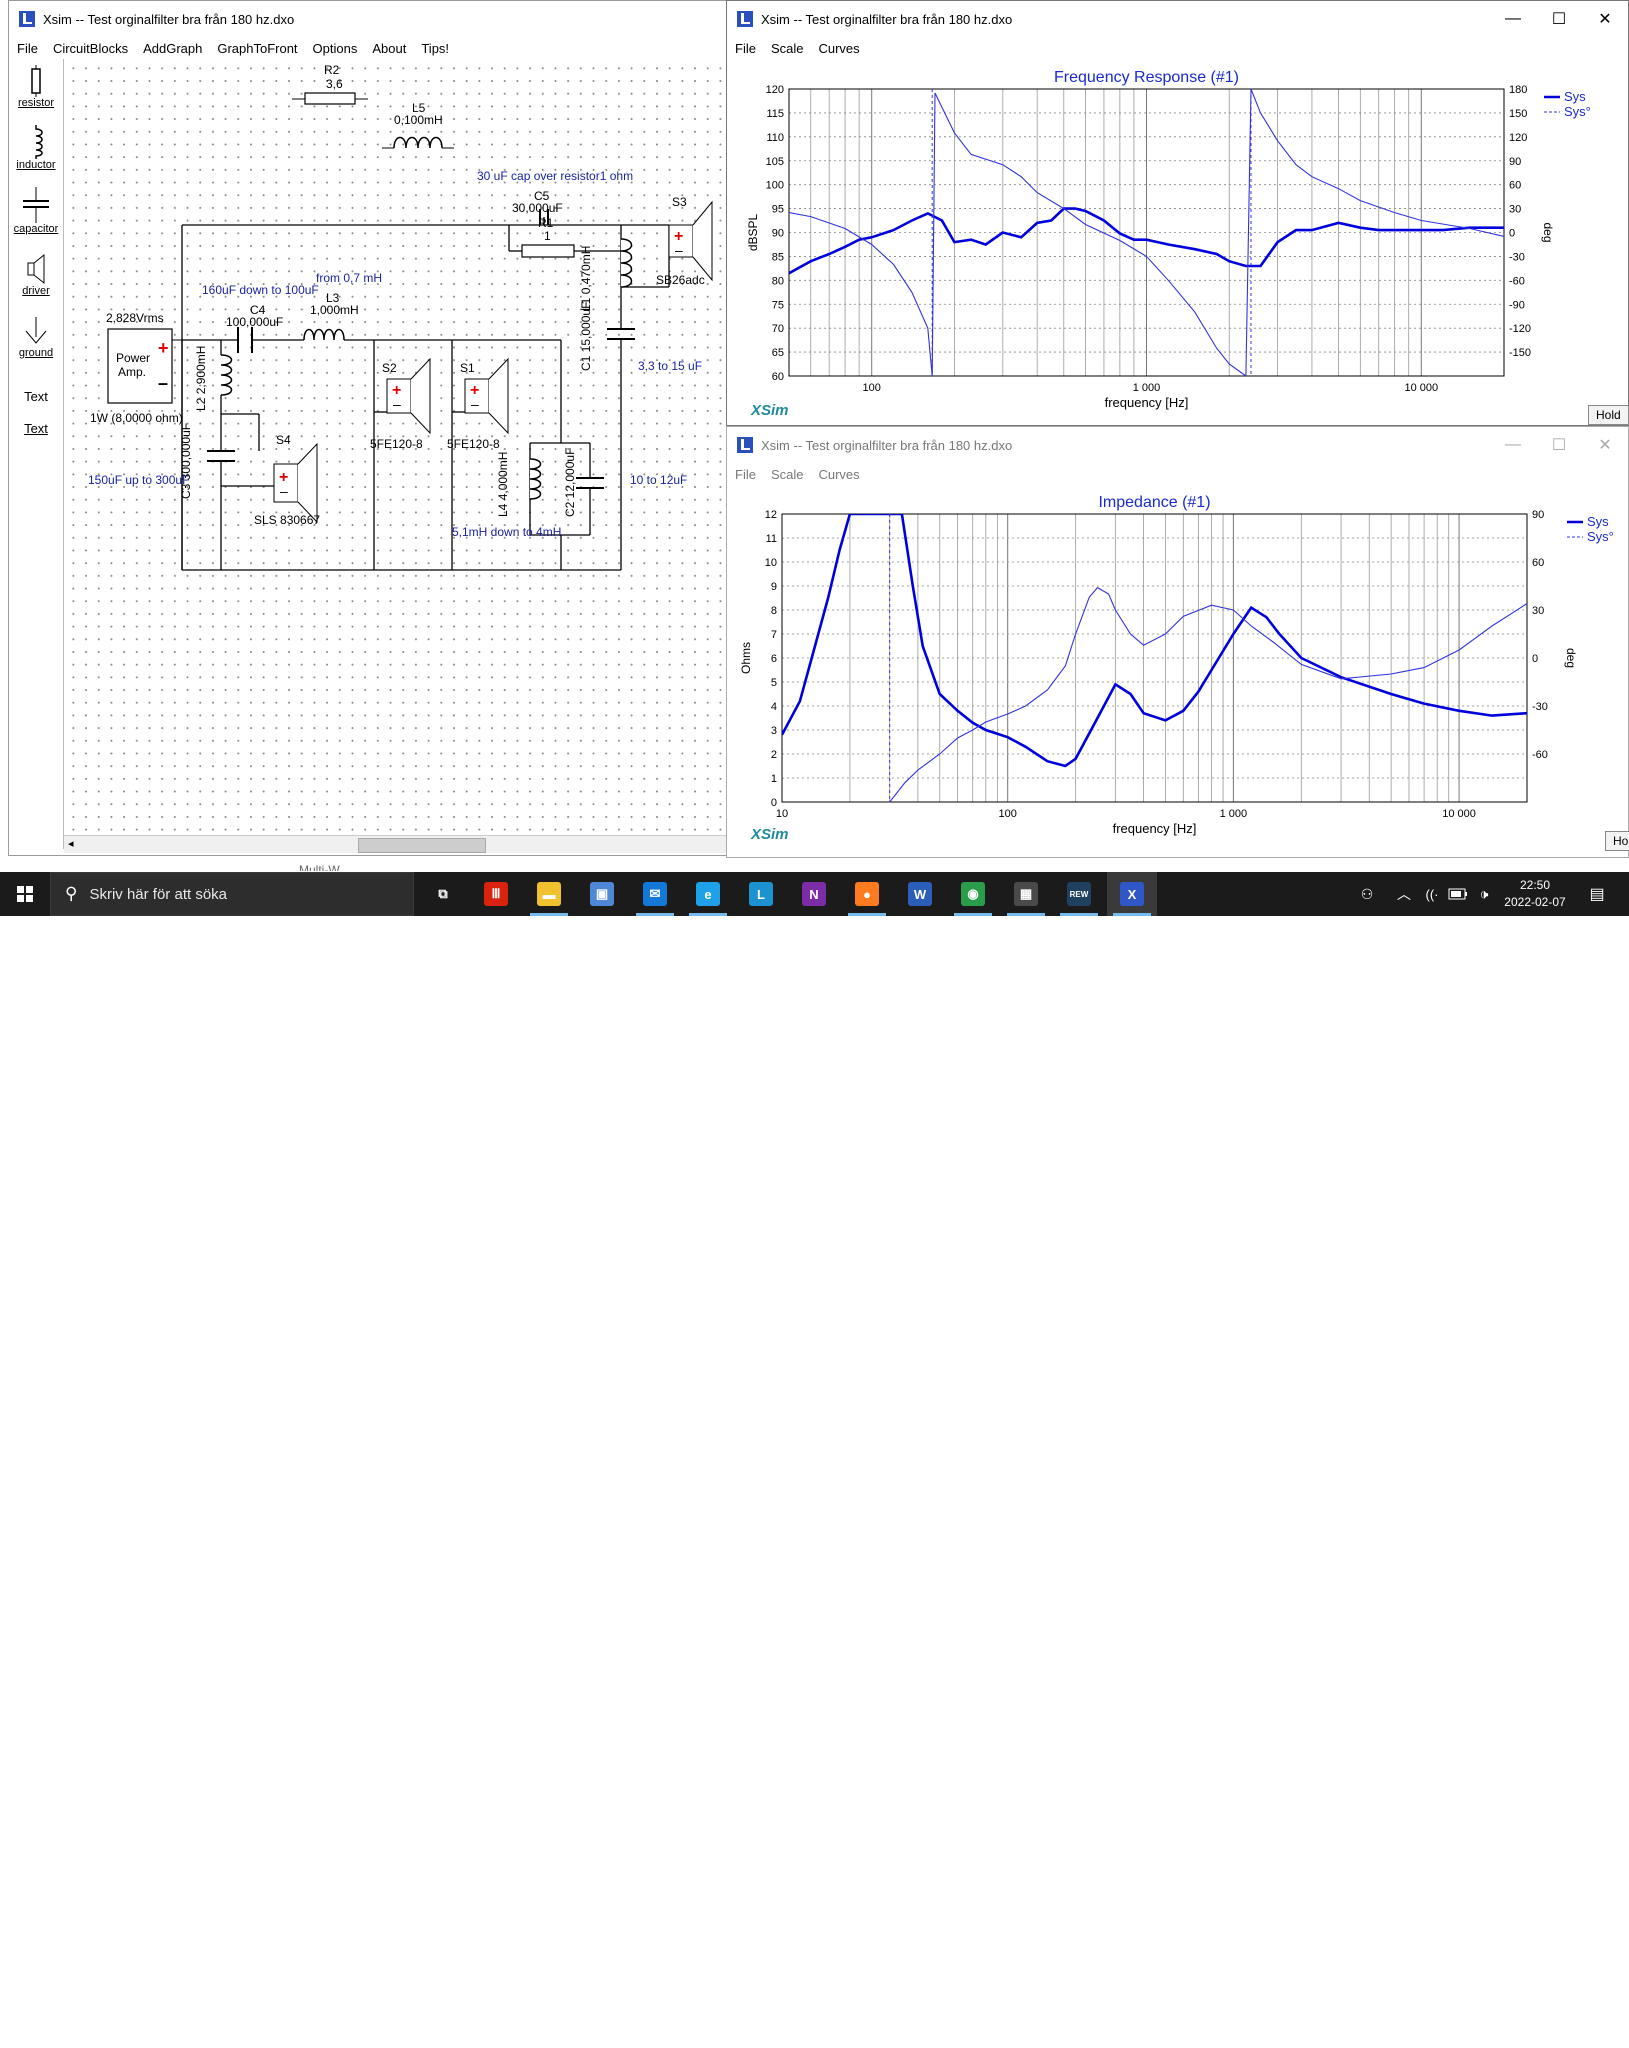  I want to click on task-view-icon: ⧉, so click(443, 894).